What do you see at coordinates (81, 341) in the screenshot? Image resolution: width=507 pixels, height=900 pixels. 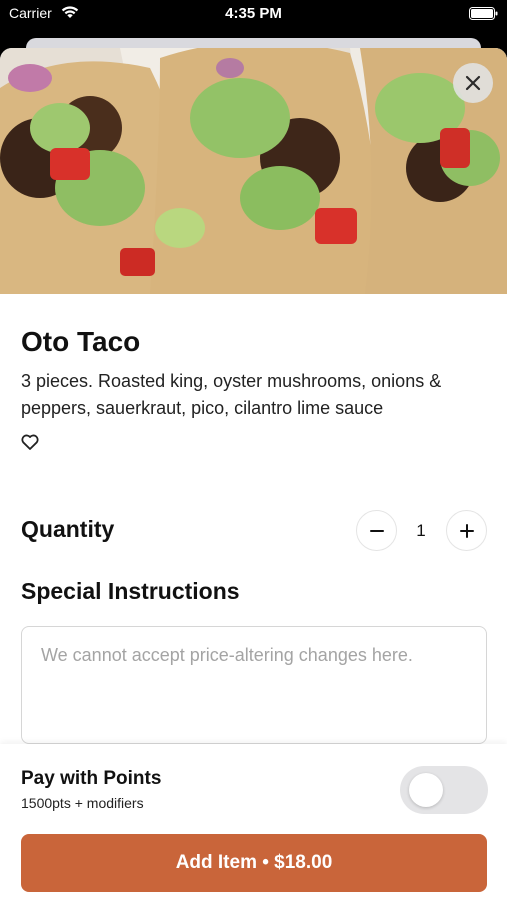 I see `item-title: Oto Taco` at bounding box center [81, 341].